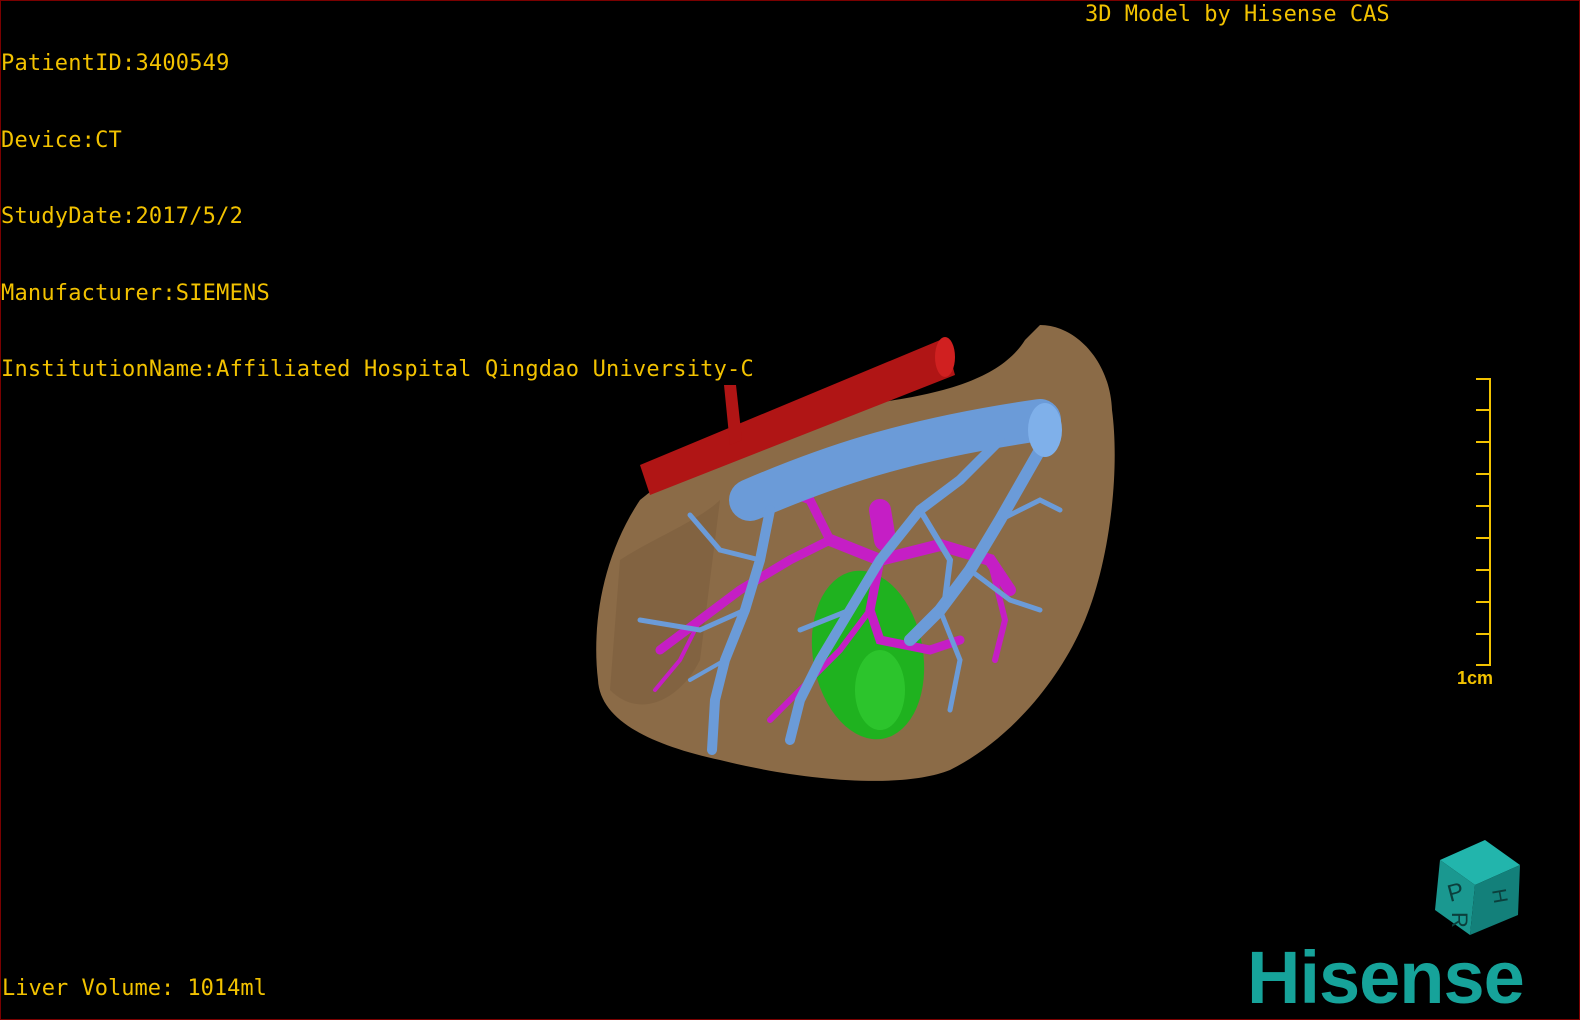 The height and width of the screenshot is (1020, 1580). What do you see at coordinates (1483, 522) in the screenshot?
I see `scale-bar` at bounding box center [1483, 522].